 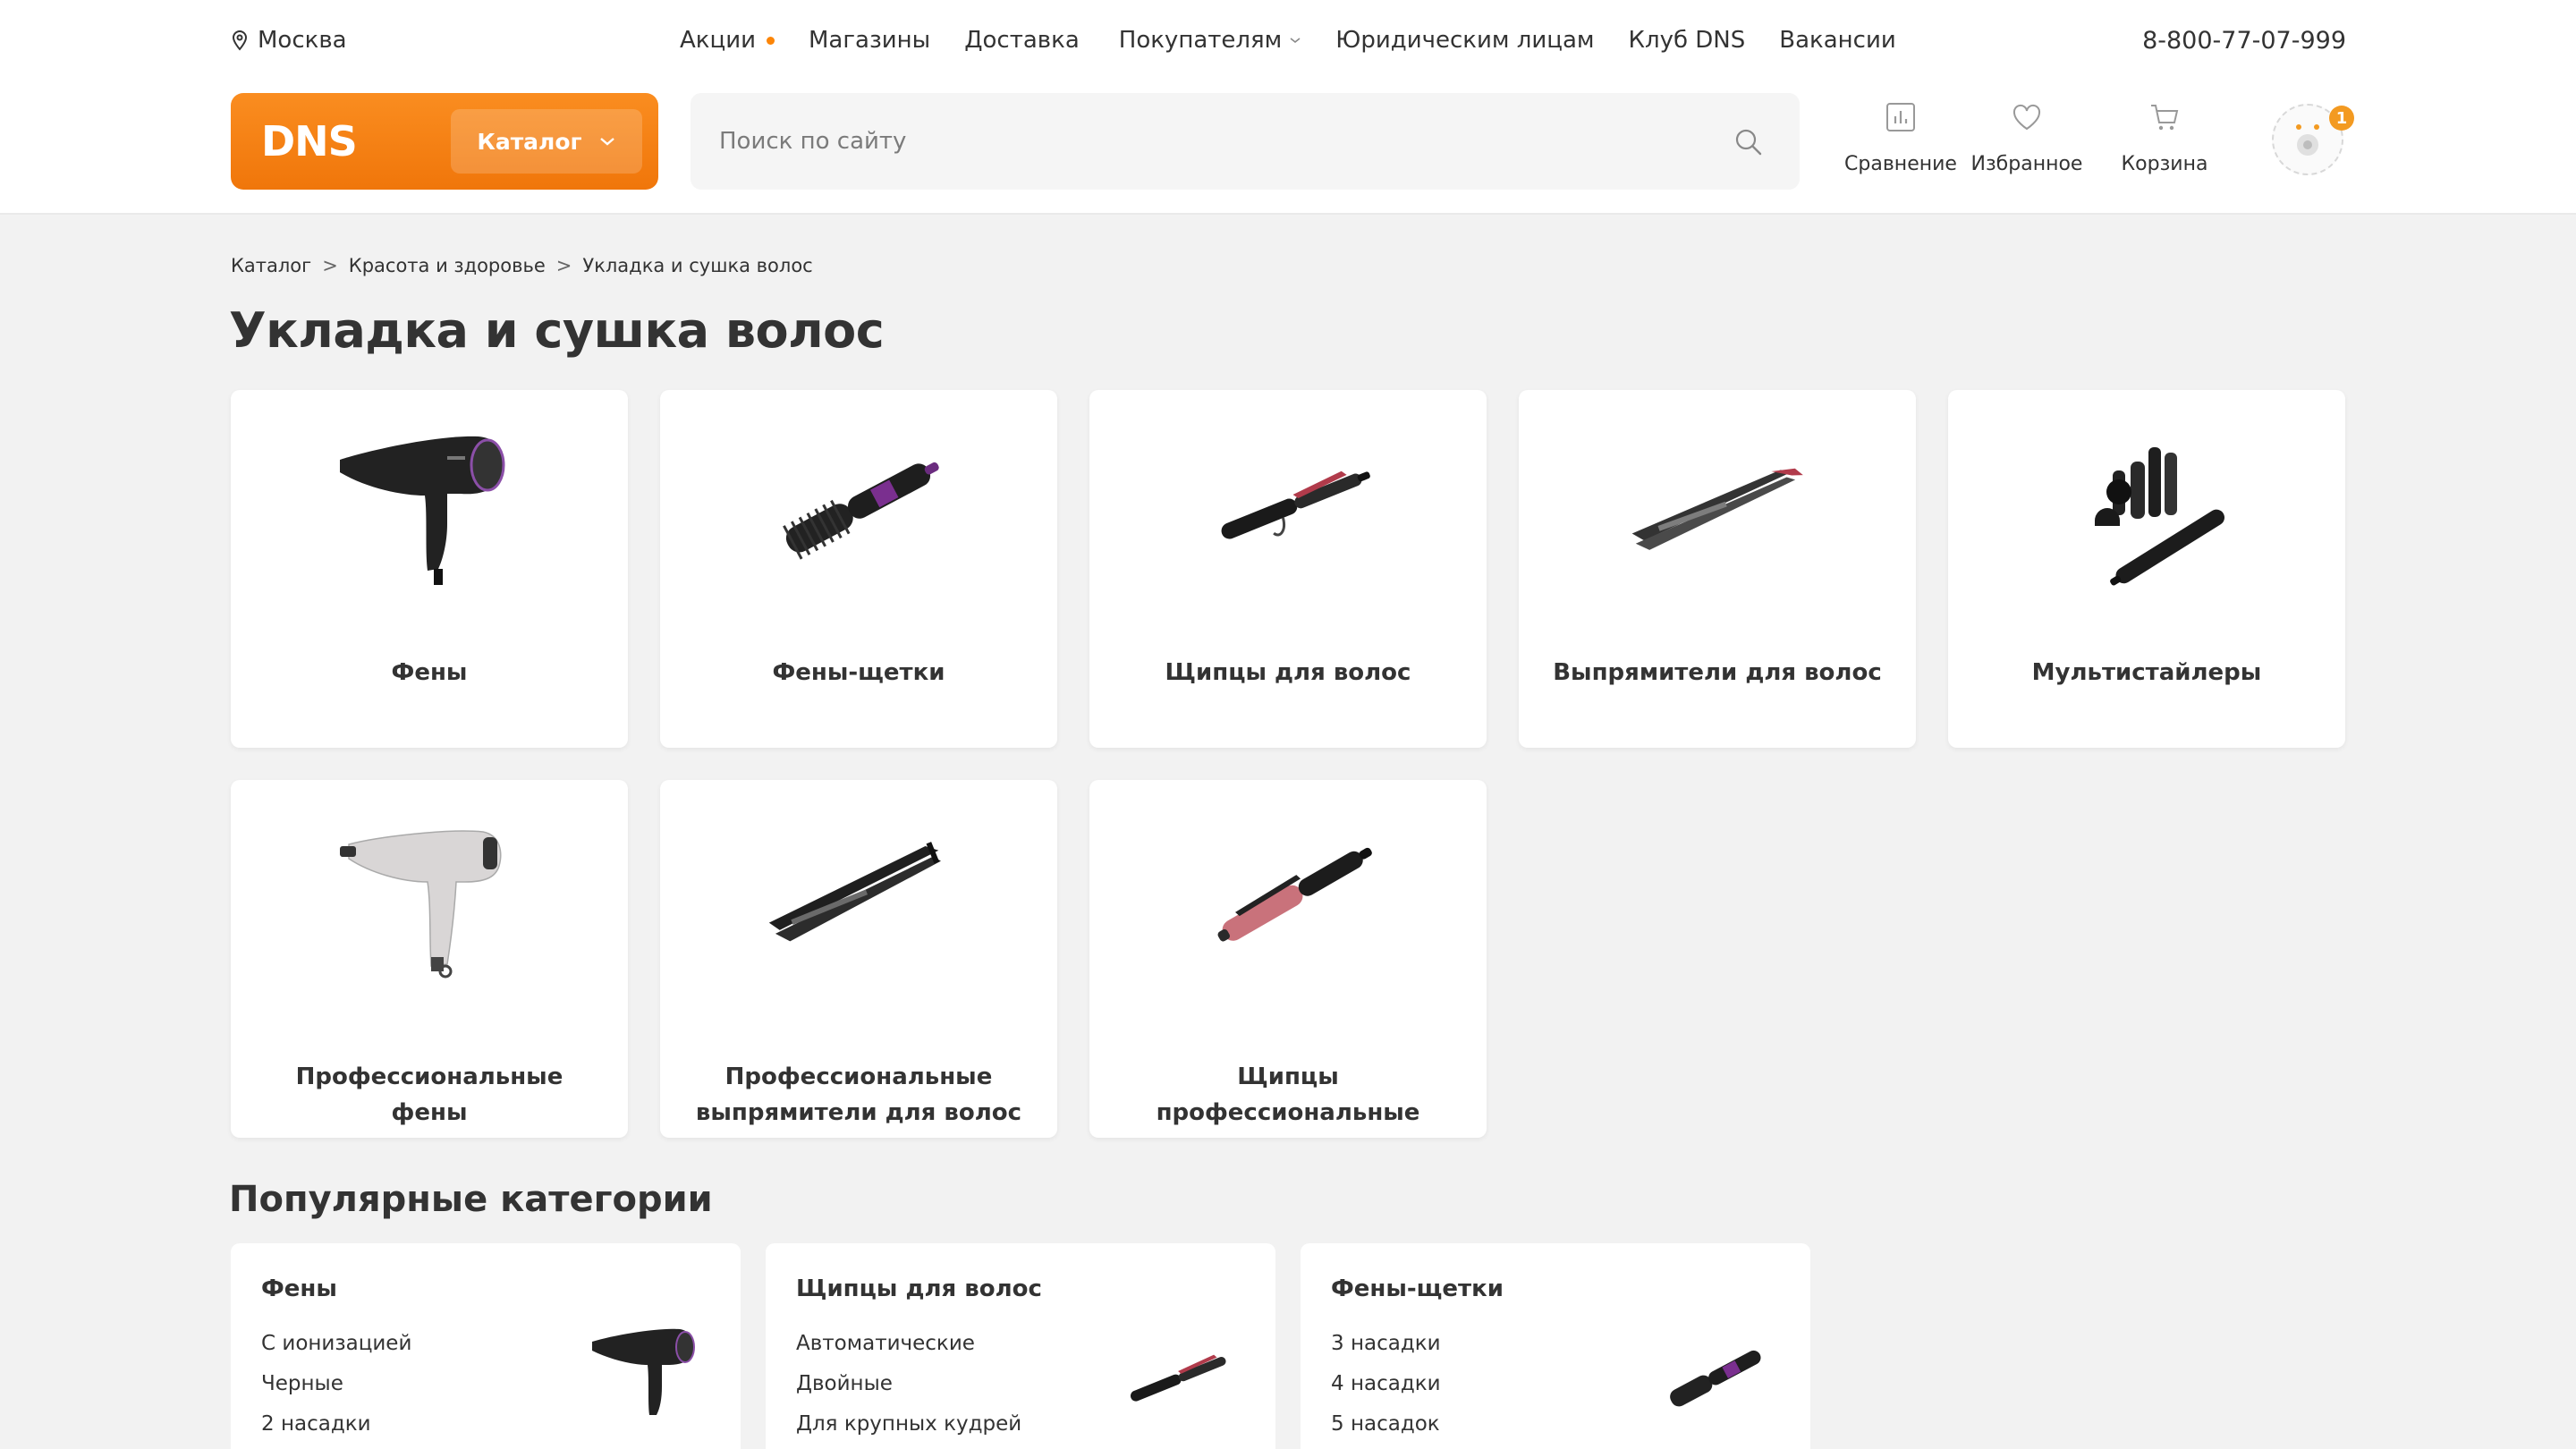 I want to click on nav-item-dns-club: Клуб DNS, so click(x=1687, y=40).